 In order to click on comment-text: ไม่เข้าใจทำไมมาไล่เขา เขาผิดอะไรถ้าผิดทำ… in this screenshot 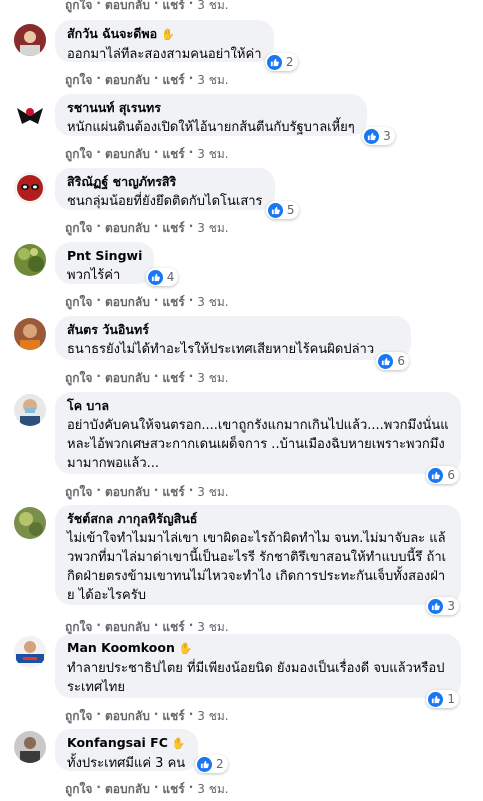, I will do `click(257, 567)`.